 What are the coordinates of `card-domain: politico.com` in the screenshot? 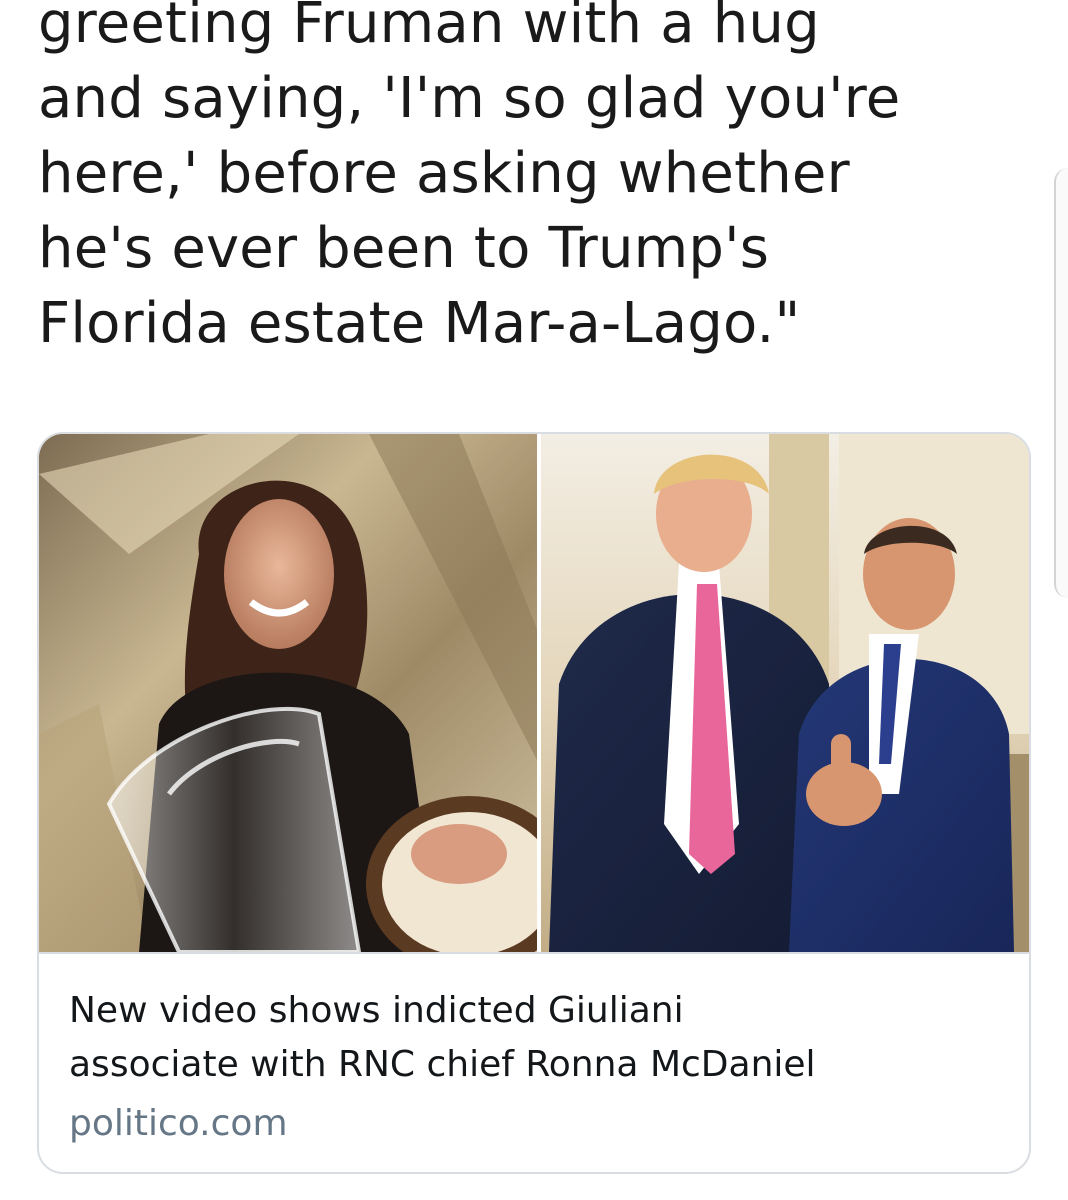 It's located at (178, 1123).